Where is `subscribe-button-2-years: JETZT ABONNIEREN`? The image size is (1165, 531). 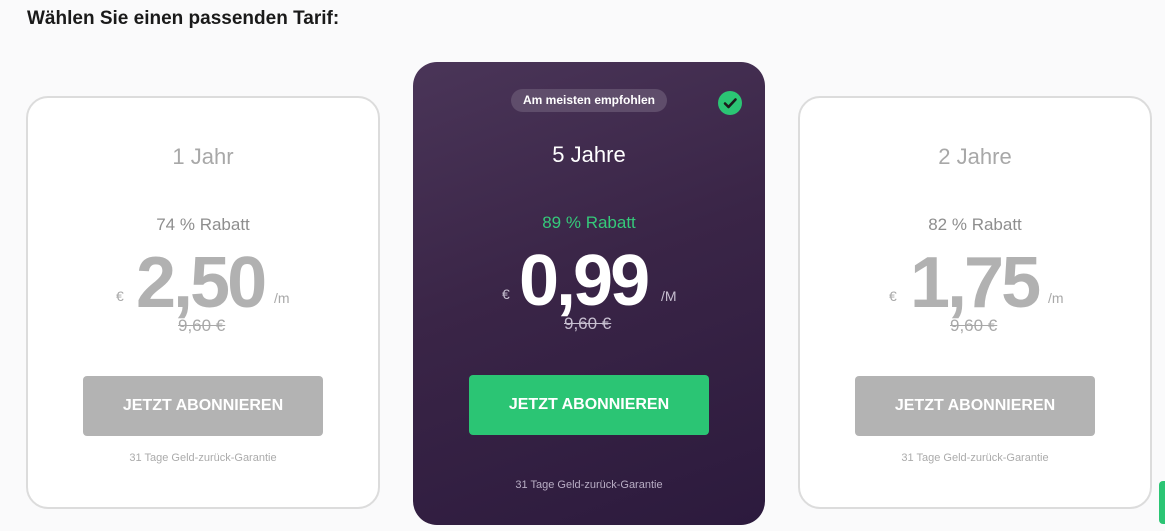
subscribe-button-2-years: JETZT ABONNIEREN is located at coordinates (975, 406).